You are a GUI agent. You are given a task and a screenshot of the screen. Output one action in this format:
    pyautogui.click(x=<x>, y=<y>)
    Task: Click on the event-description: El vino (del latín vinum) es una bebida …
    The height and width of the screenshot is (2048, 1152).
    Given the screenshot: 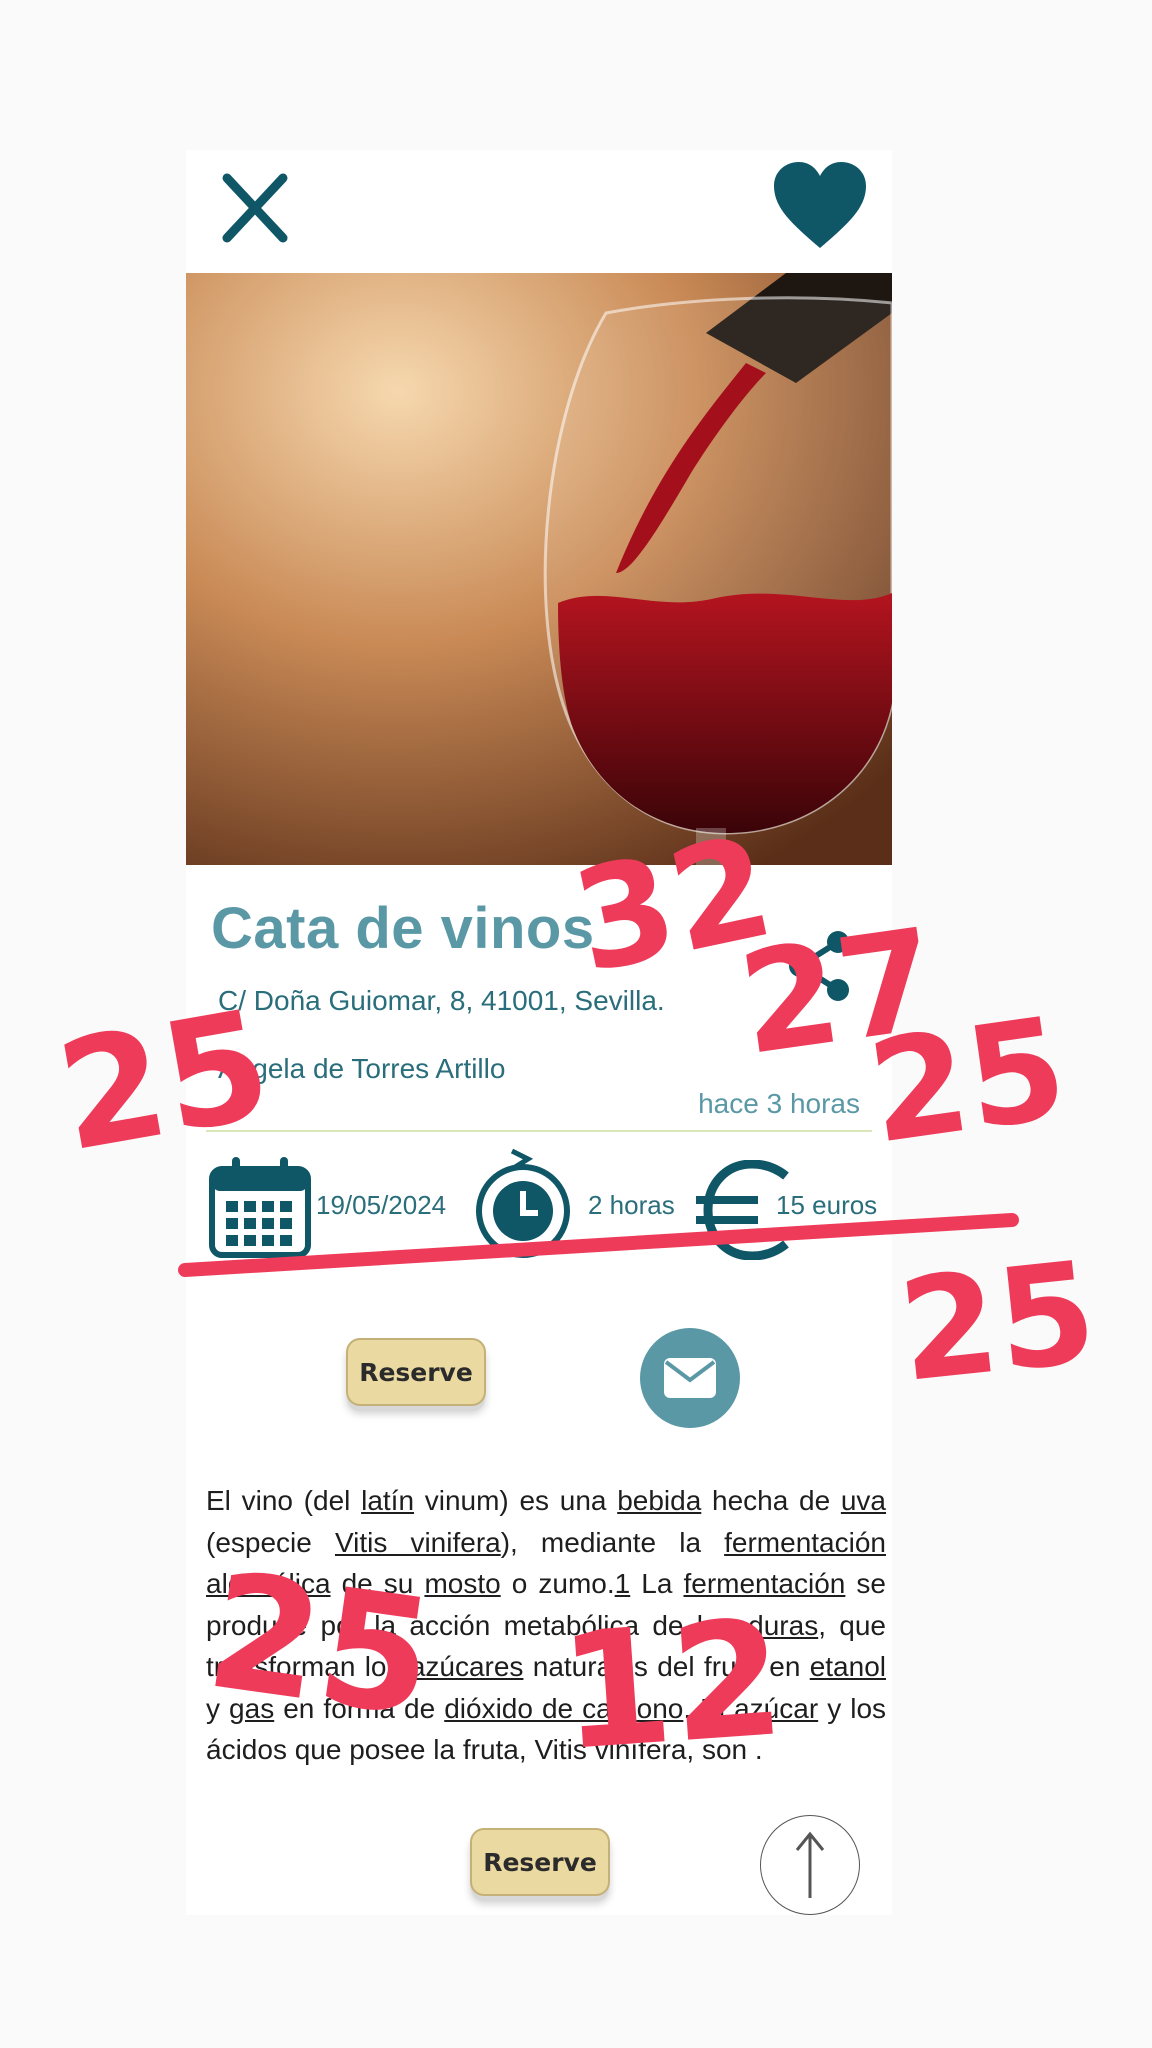 What is the action you would take?
    pyautogui.click(x=546, y=1625)
    